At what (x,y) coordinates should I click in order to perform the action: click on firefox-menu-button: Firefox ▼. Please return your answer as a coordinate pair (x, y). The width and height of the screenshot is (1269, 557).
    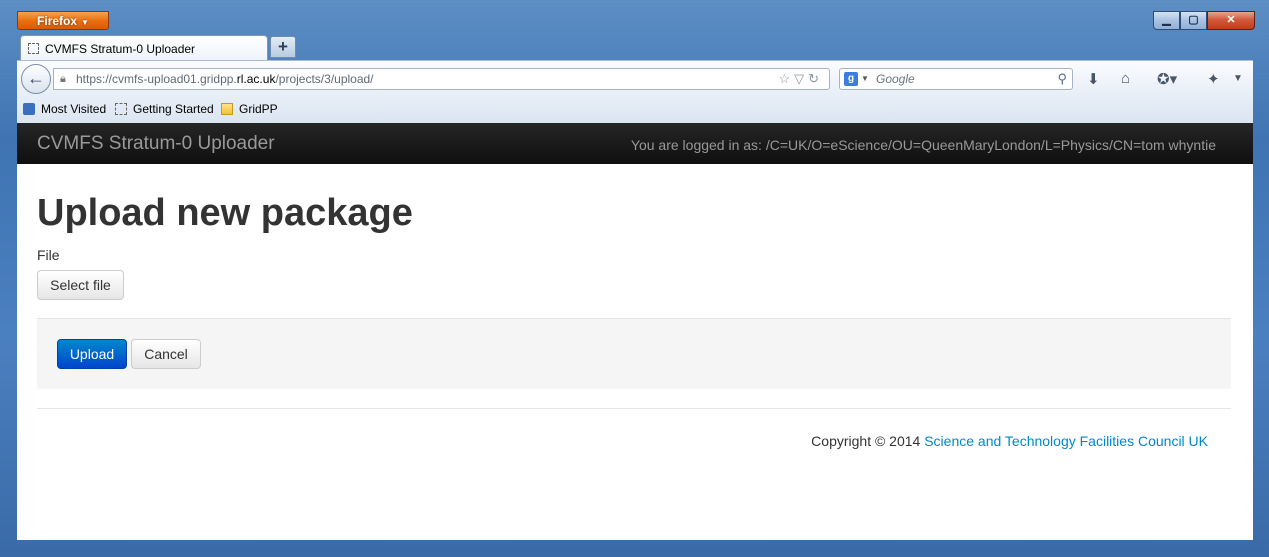
    Looking at the image, I should click on (63, 20).